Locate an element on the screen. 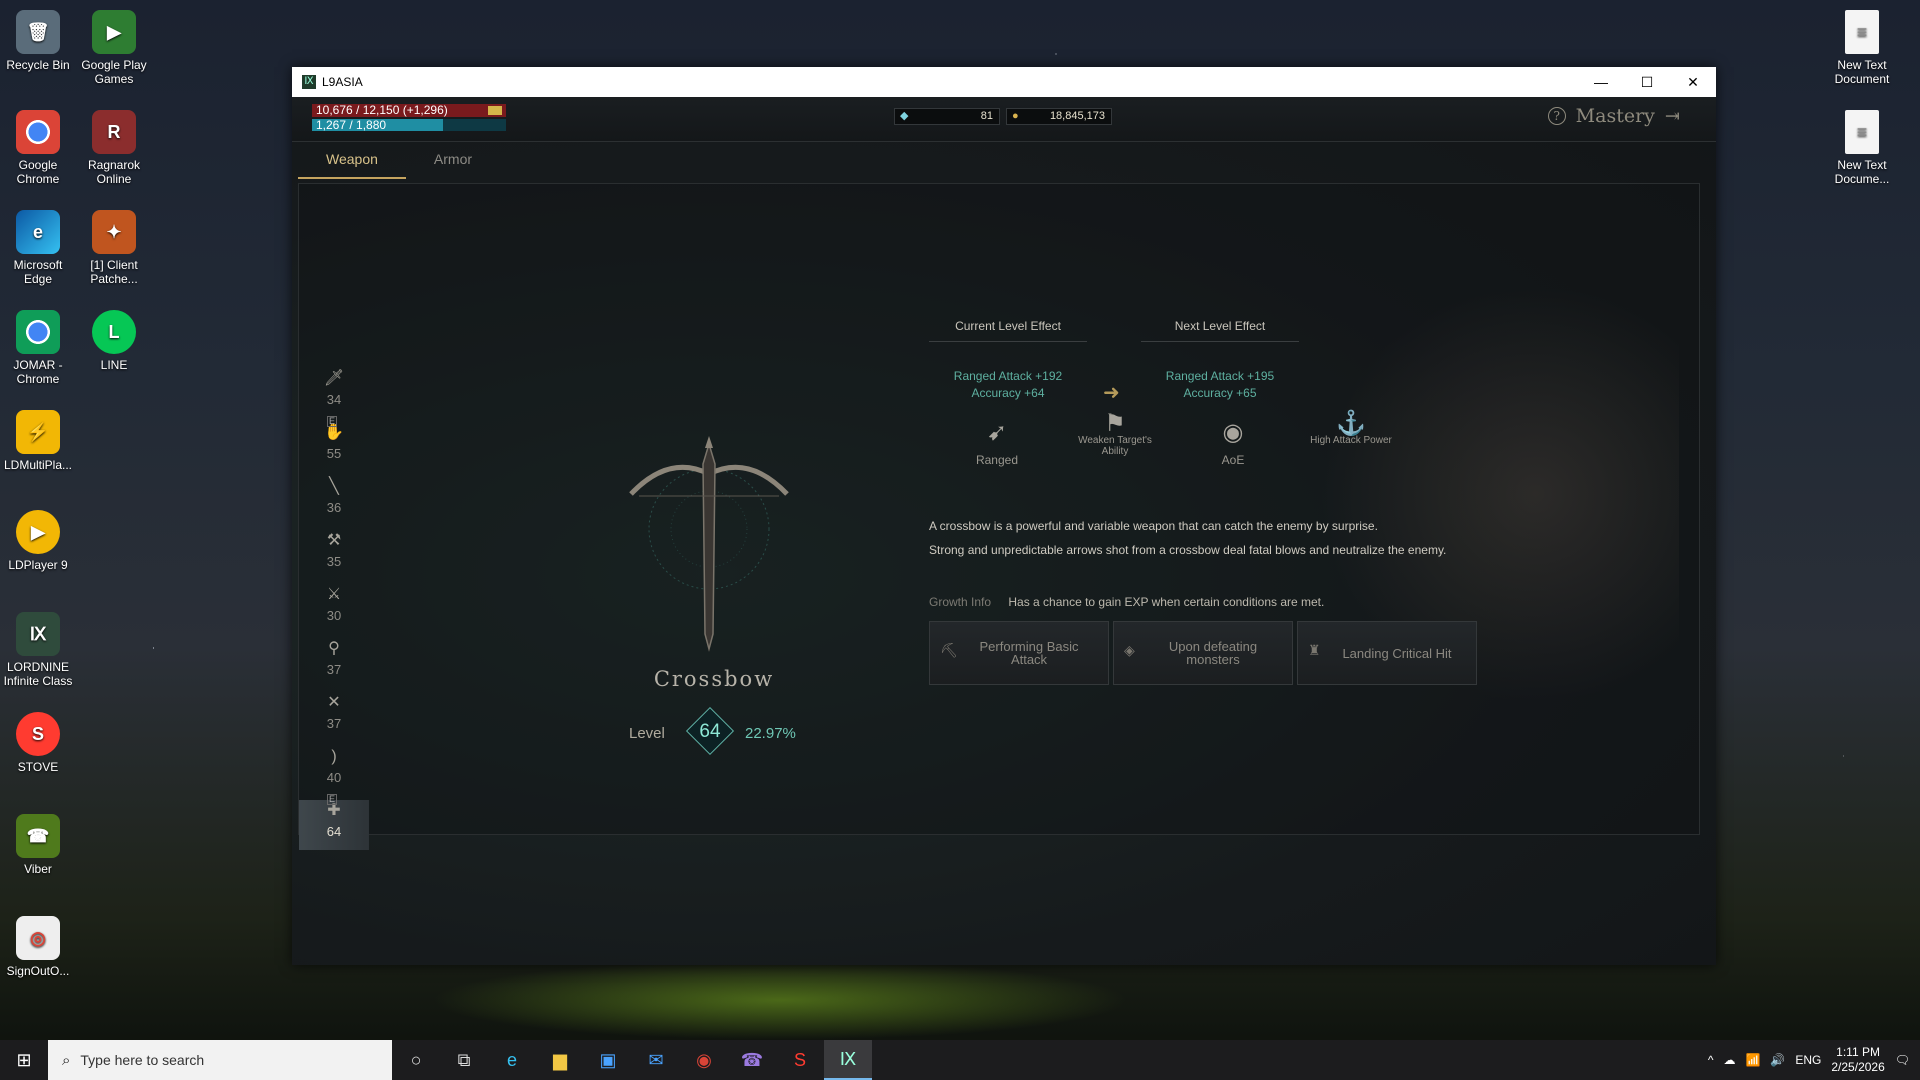 This screenshot has width=1920, height=1080. weapon-item-crossbow: E ✚ 64 is located at coordinates (334, 822).